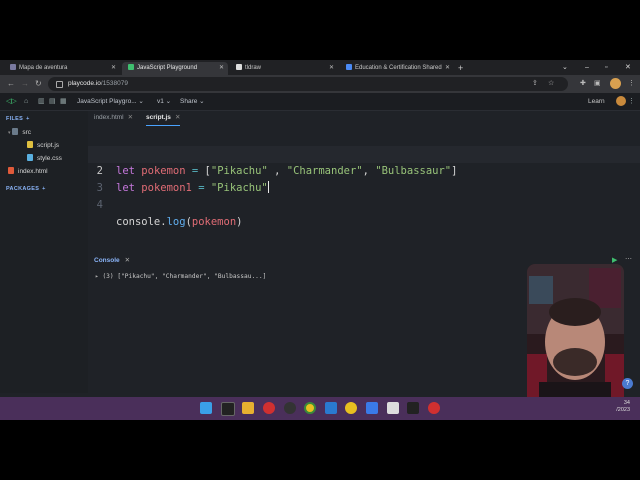 The image size is (640, 480). Describe the element at coordinates (269, 408) in the screenshot. I see `recording-app-icon` at that location.